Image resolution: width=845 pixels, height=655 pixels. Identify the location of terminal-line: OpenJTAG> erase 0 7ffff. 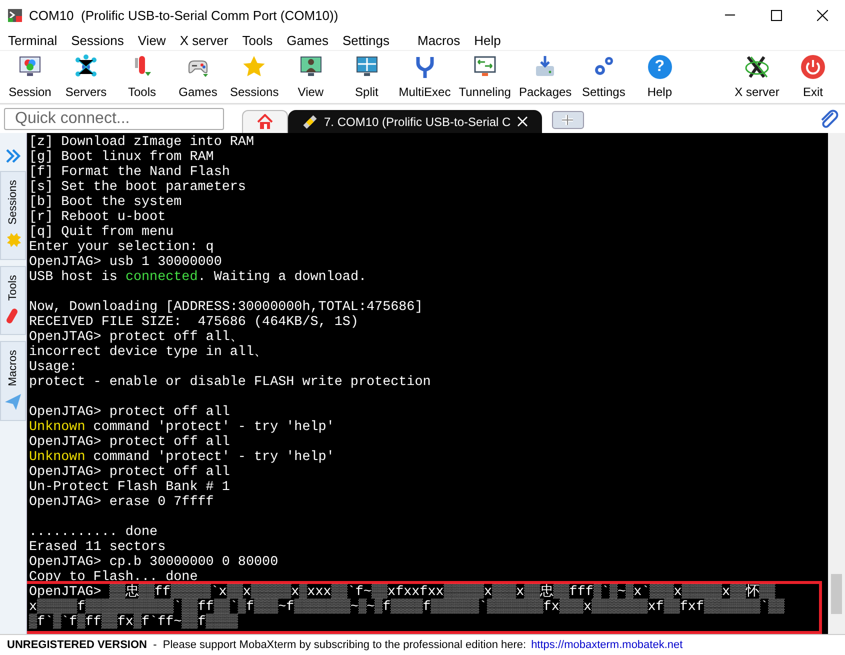
(122, 502).